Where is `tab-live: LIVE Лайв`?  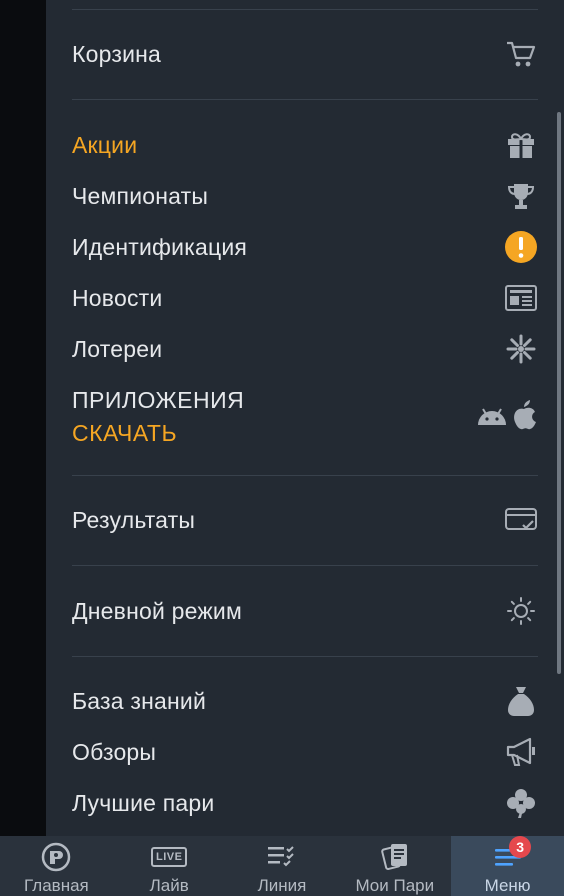
tab-live: LIVE Лайв is located at coordinates (169, 866).